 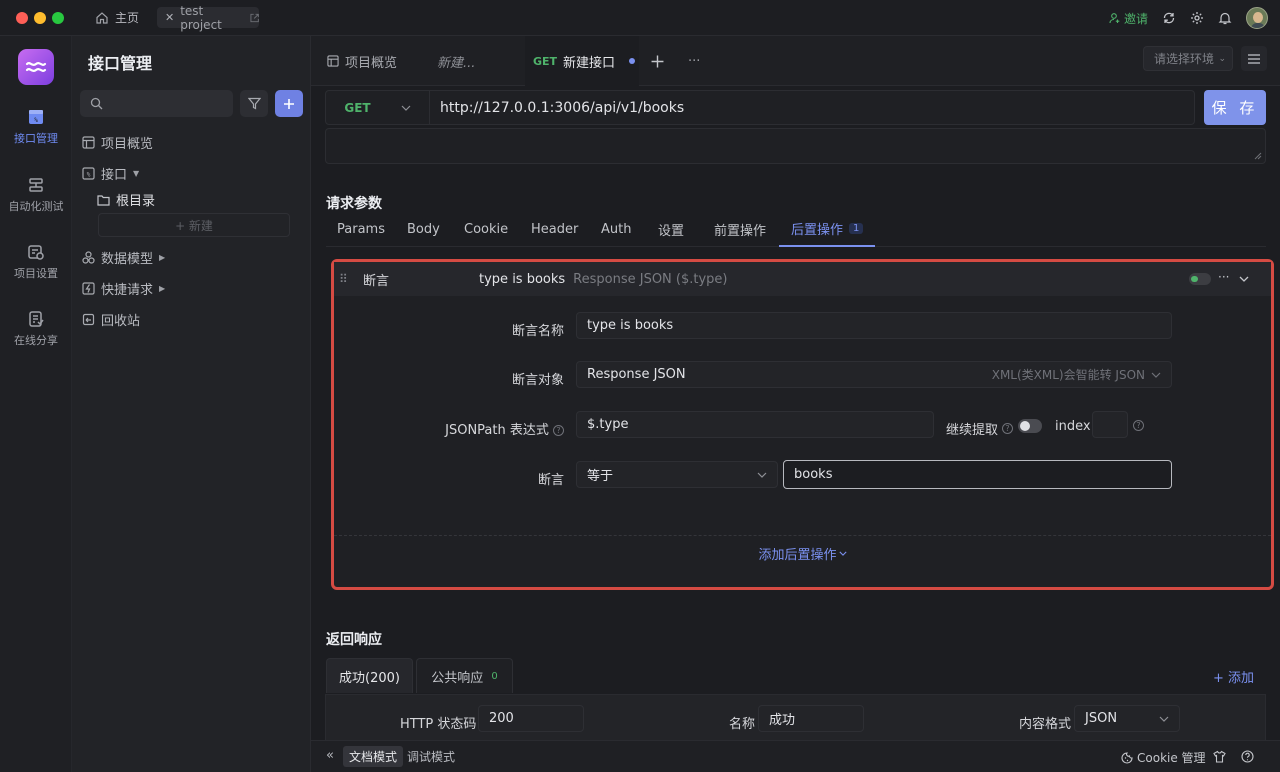 I want to click on sidebar-item-label: 项目概览, so click(x=127, y=144).